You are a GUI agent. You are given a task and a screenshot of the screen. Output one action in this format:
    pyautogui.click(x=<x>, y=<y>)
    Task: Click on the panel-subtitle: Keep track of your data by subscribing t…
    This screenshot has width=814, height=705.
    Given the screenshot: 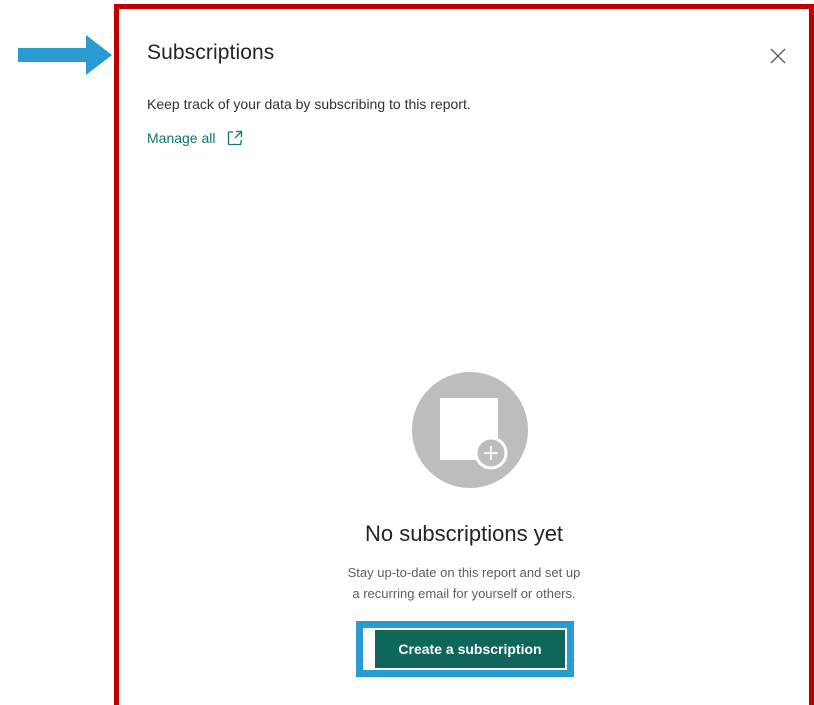 What is the action you would take?
    pyautogui.click(x=309, y=104)
    